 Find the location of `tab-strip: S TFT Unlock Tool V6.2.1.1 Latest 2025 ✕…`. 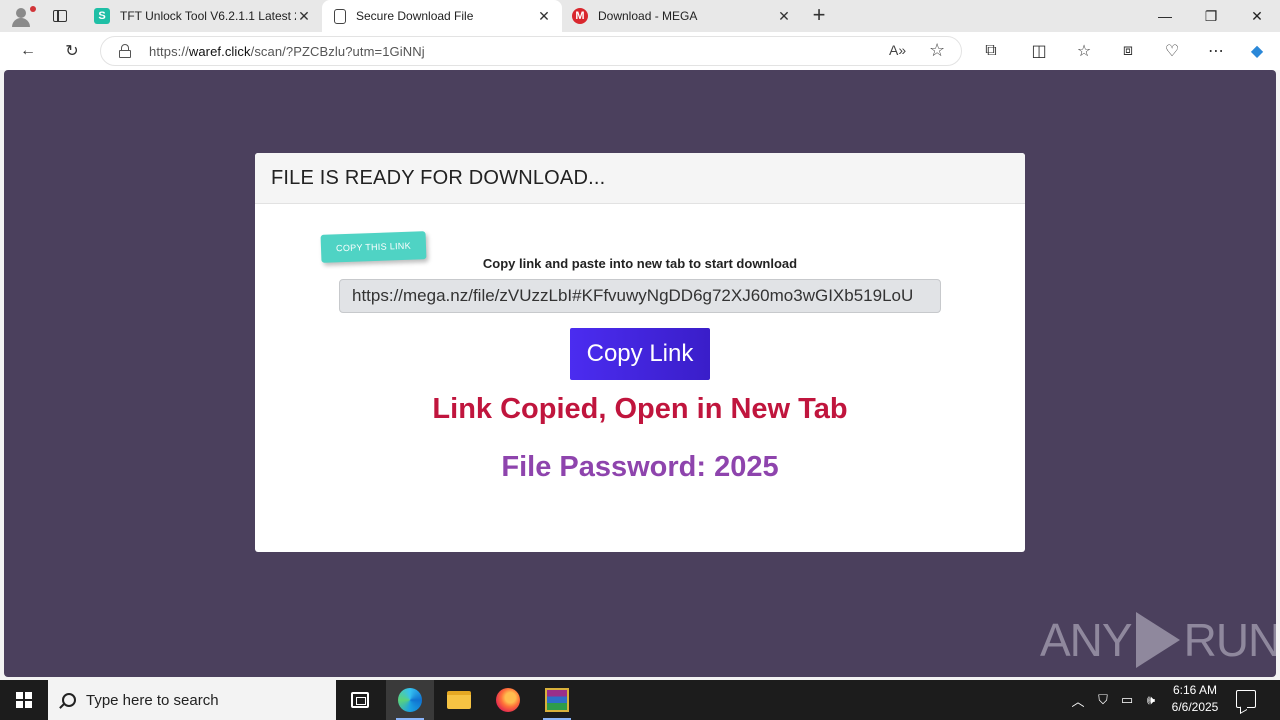

tab-strip: S TFT Unlock Tool V6.2.1.1 Latest 2025 ✕… is located at coordinates (640, 16).